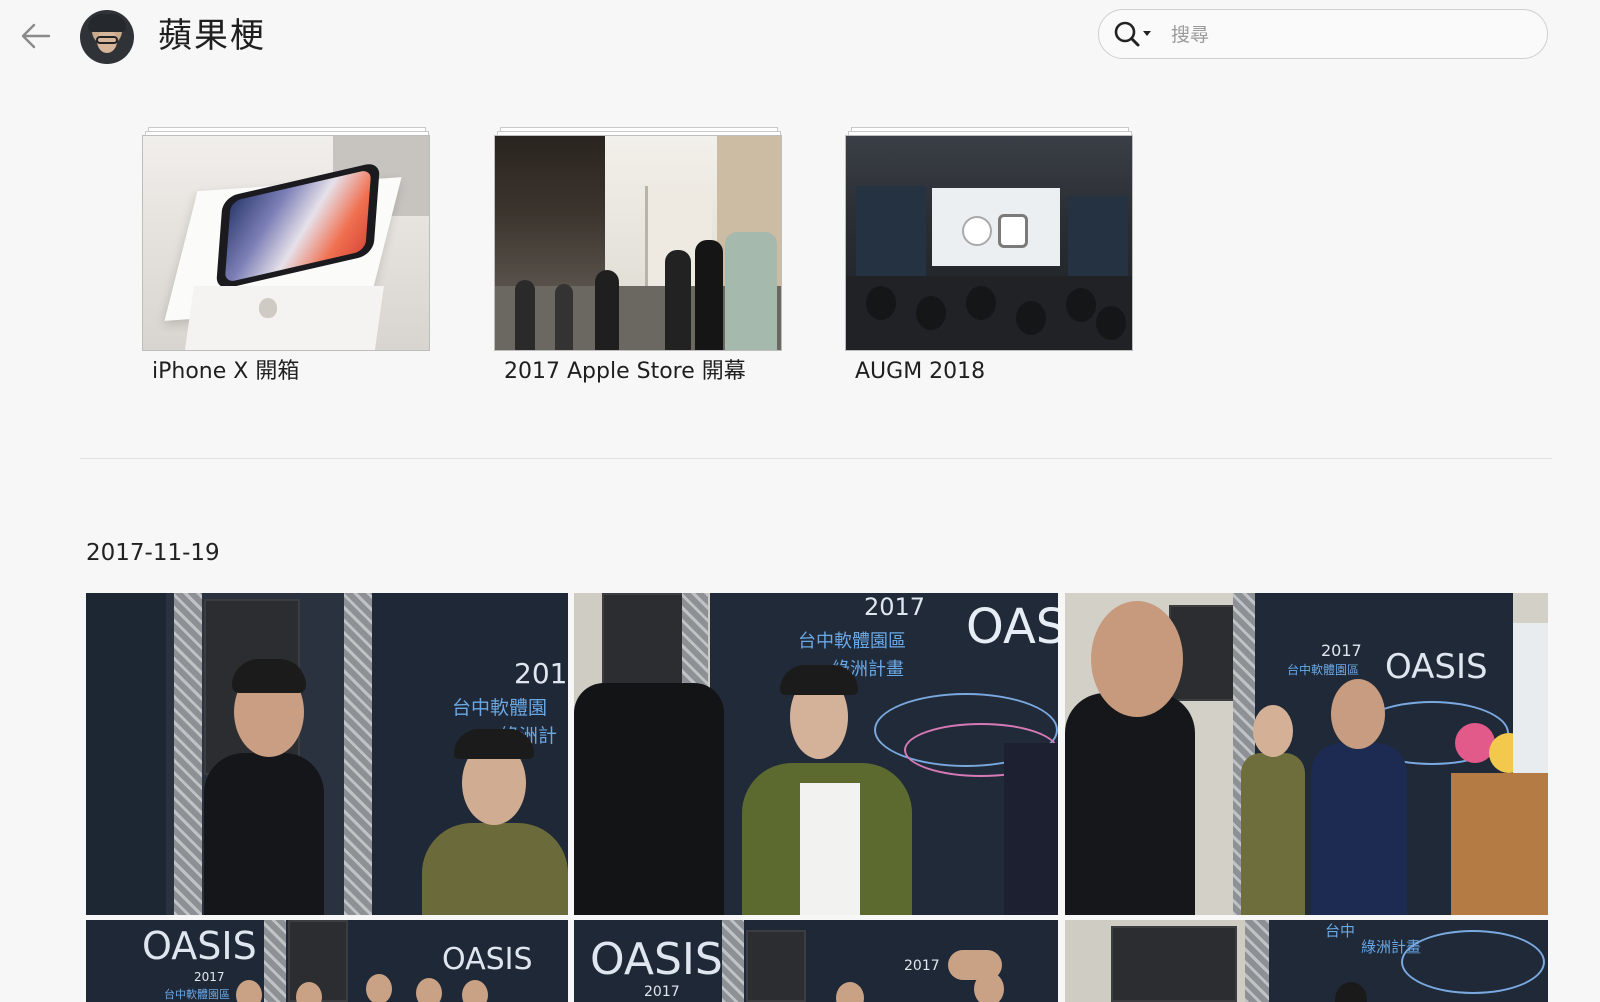 Image resolution: width=1600 pixels, height=1002 pixels. What do you see at coordinates (816, 961) in the screenshot?
I see `photo-thumbnail: OASIS 2017 2017` at bounding box center [816, 961].